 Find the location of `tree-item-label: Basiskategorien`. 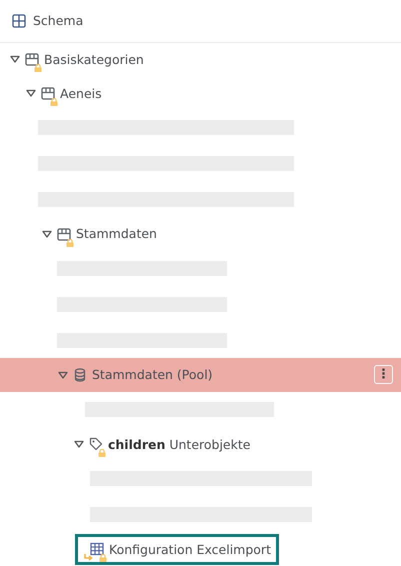

tree-item-label: Basiskategorien is located at coordinates (94, 59).